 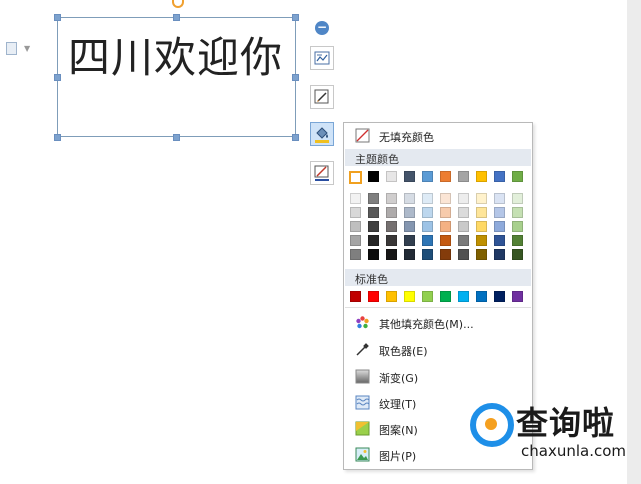 I want to click on rotate-handle-icon, so click(x=178, y=4).